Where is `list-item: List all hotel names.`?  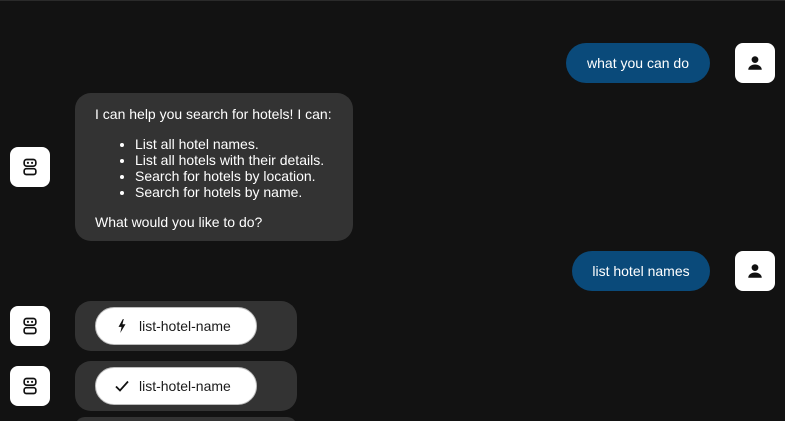
list-item: List all hotel names. is located at coordinates (234, 144).